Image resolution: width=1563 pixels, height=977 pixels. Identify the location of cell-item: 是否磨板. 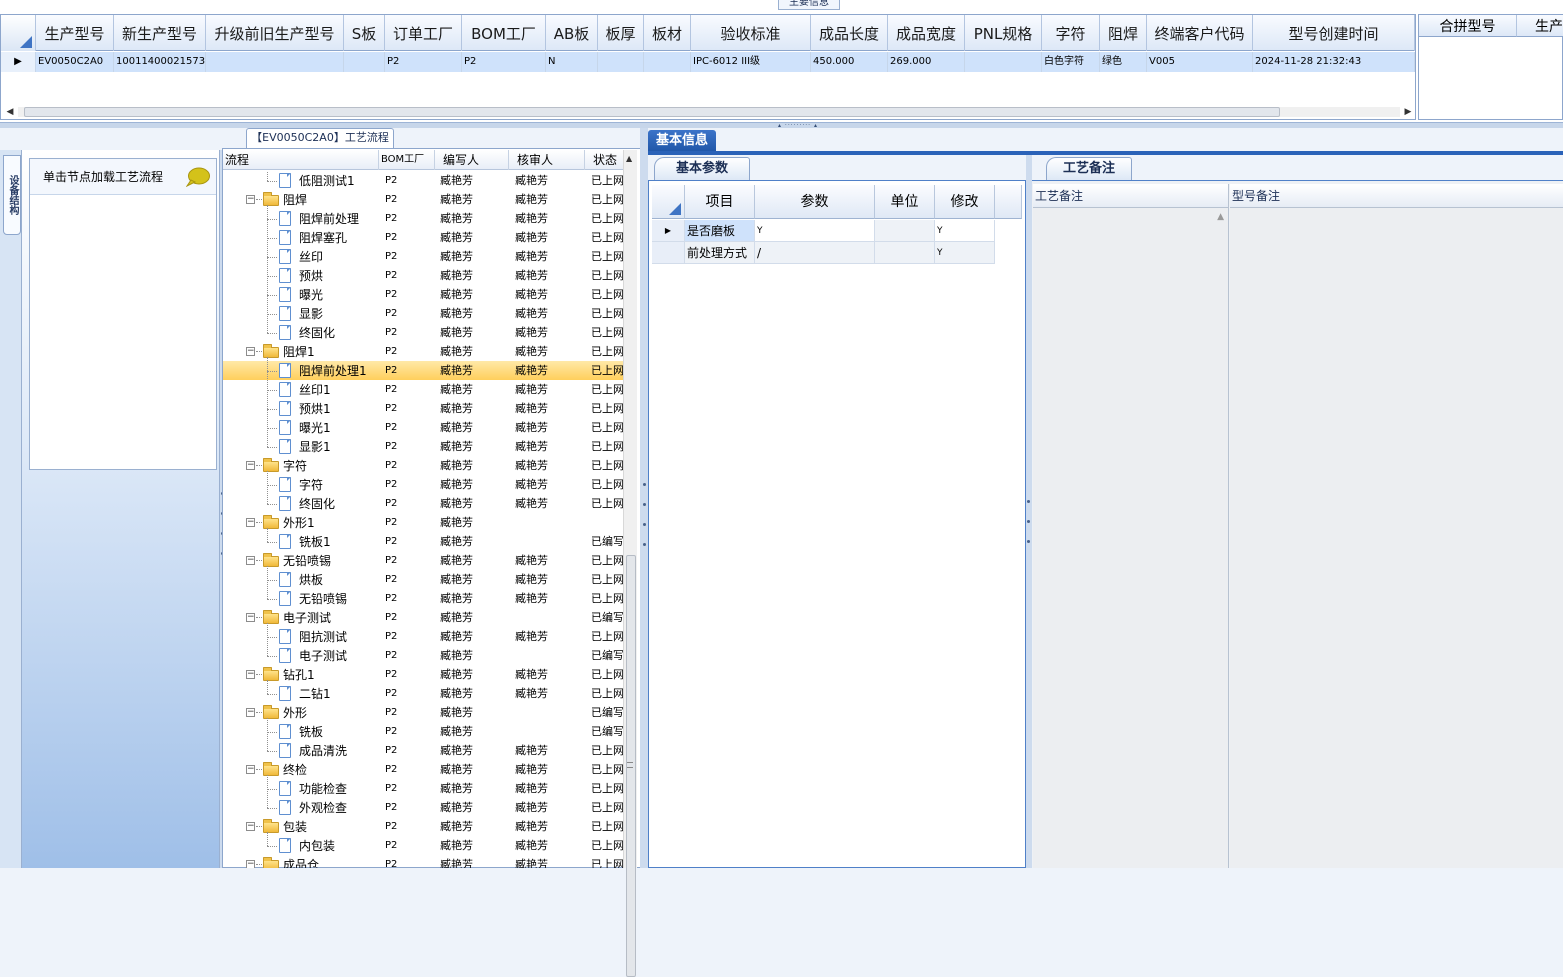
(720, 231).